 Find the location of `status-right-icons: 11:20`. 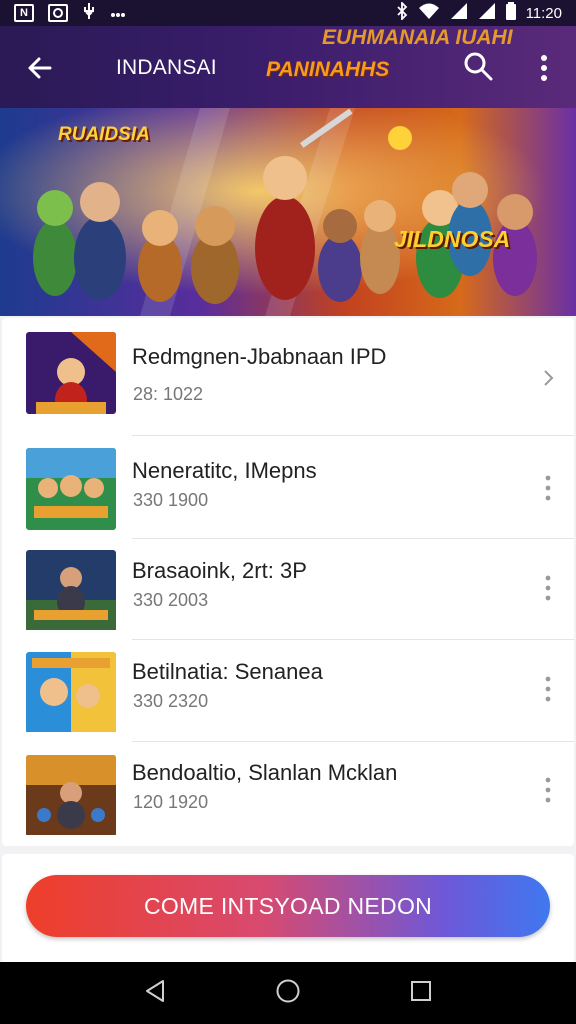

status-right-icons: 11:20 is located at coordinates (479, 12).